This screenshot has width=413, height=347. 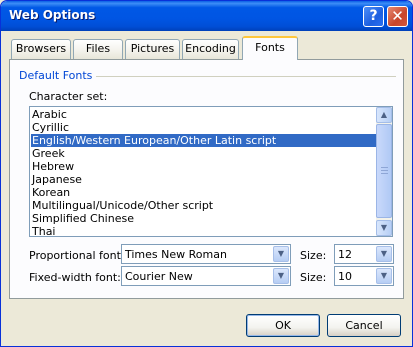 I want to click on help-icon: ?, so click(x=373, y=16).